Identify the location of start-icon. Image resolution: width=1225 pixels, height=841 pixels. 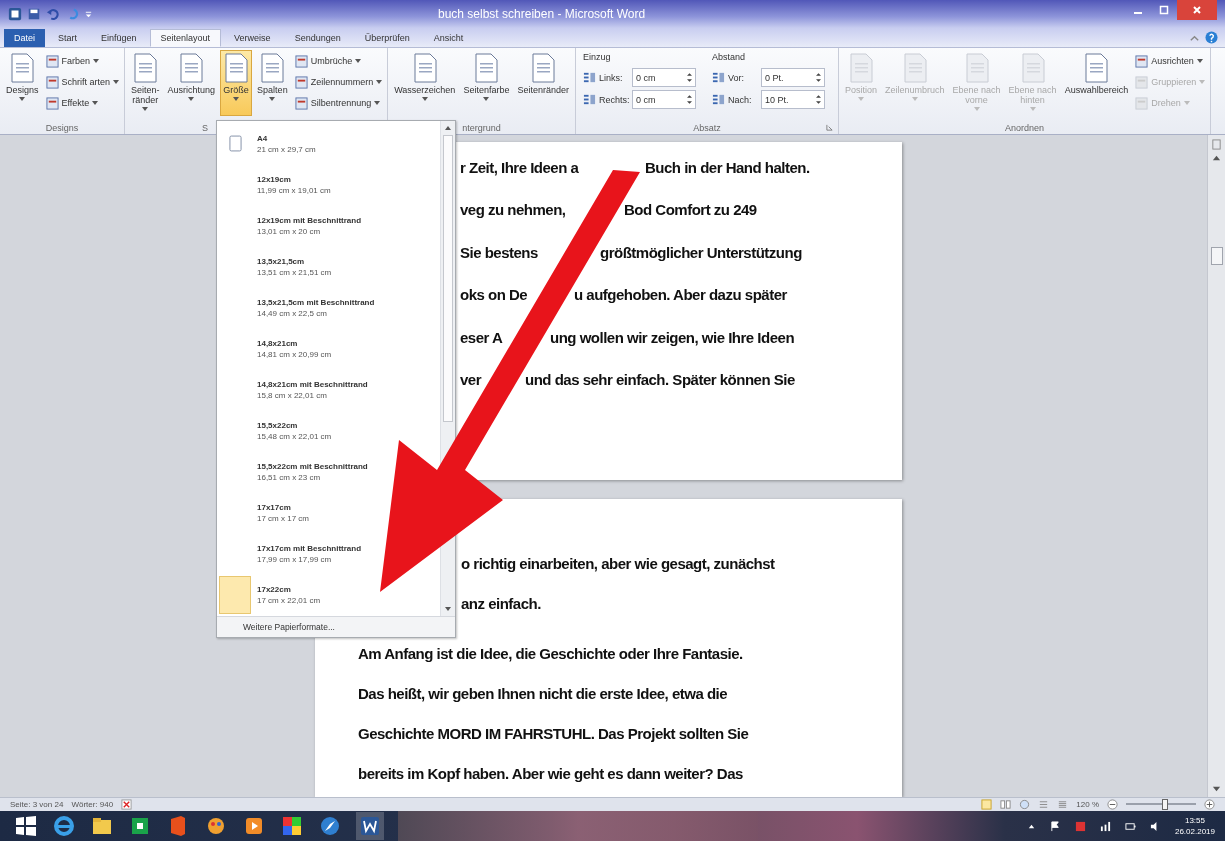
(26, 826).